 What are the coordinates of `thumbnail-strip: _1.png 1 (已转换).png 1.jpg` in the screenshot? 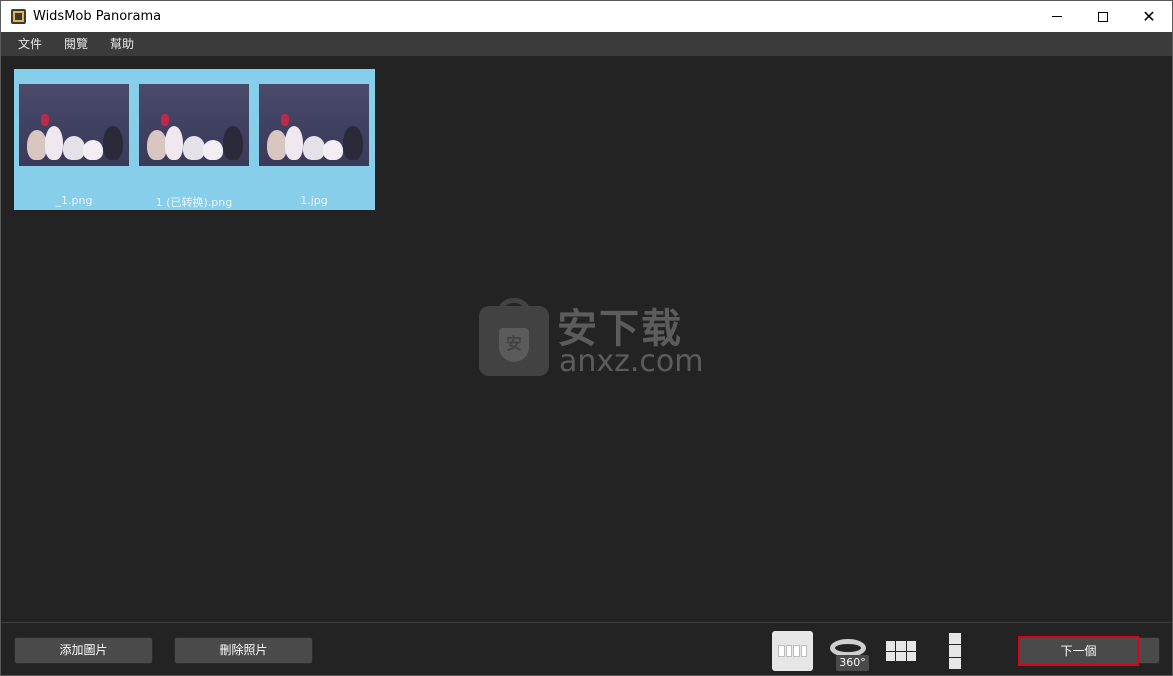 It's located at (194, 139).